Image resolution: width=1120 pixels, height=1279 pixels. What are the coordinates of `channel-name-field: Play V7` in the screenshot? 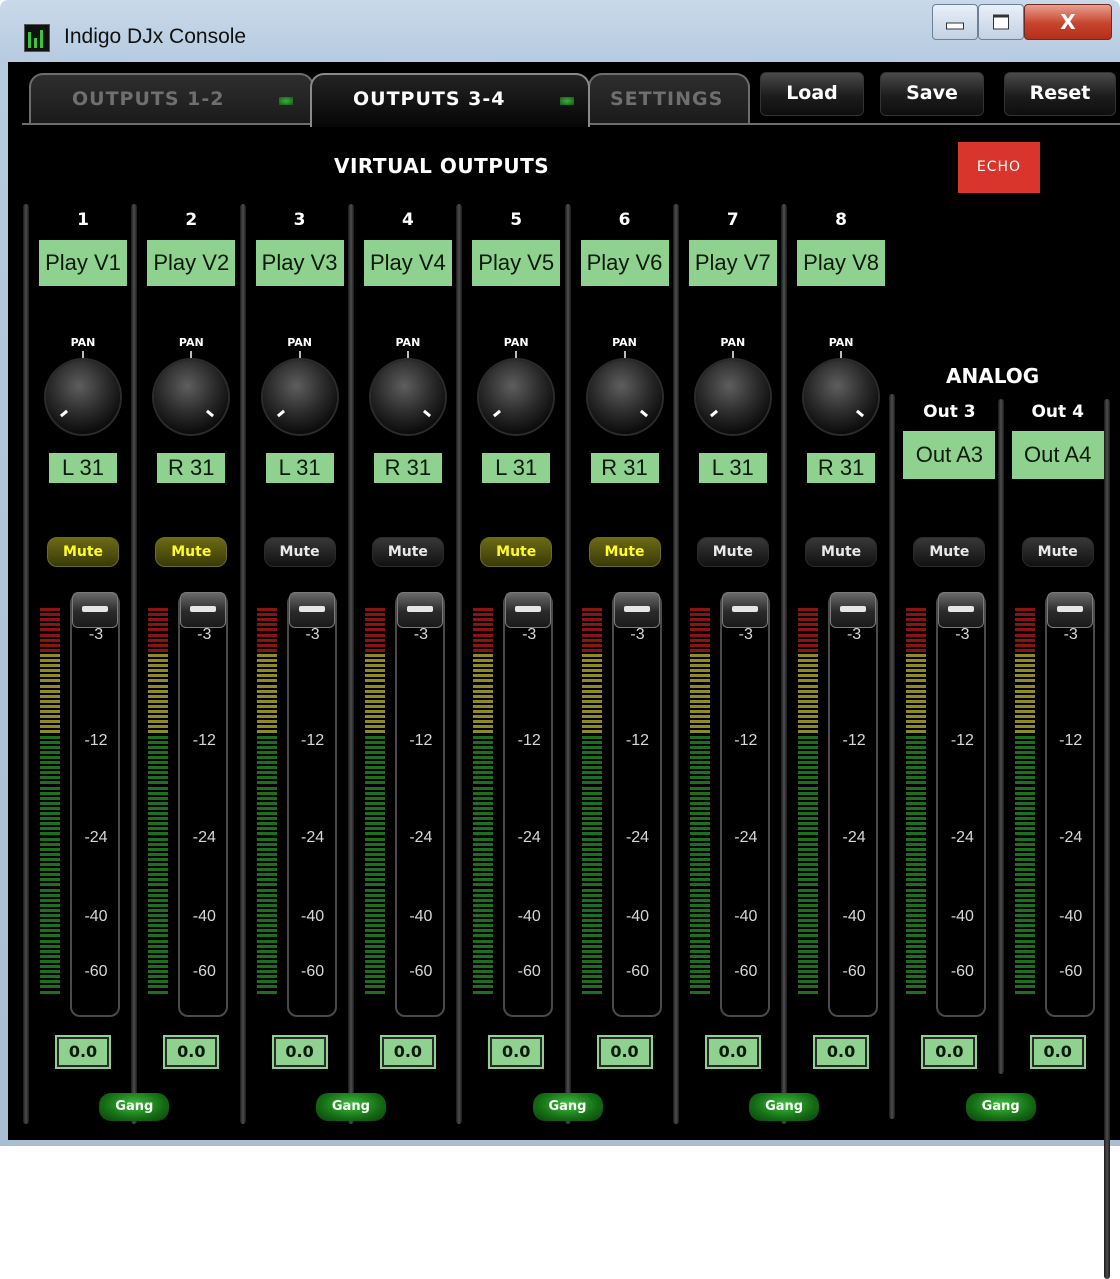 It's located at (732, 263).